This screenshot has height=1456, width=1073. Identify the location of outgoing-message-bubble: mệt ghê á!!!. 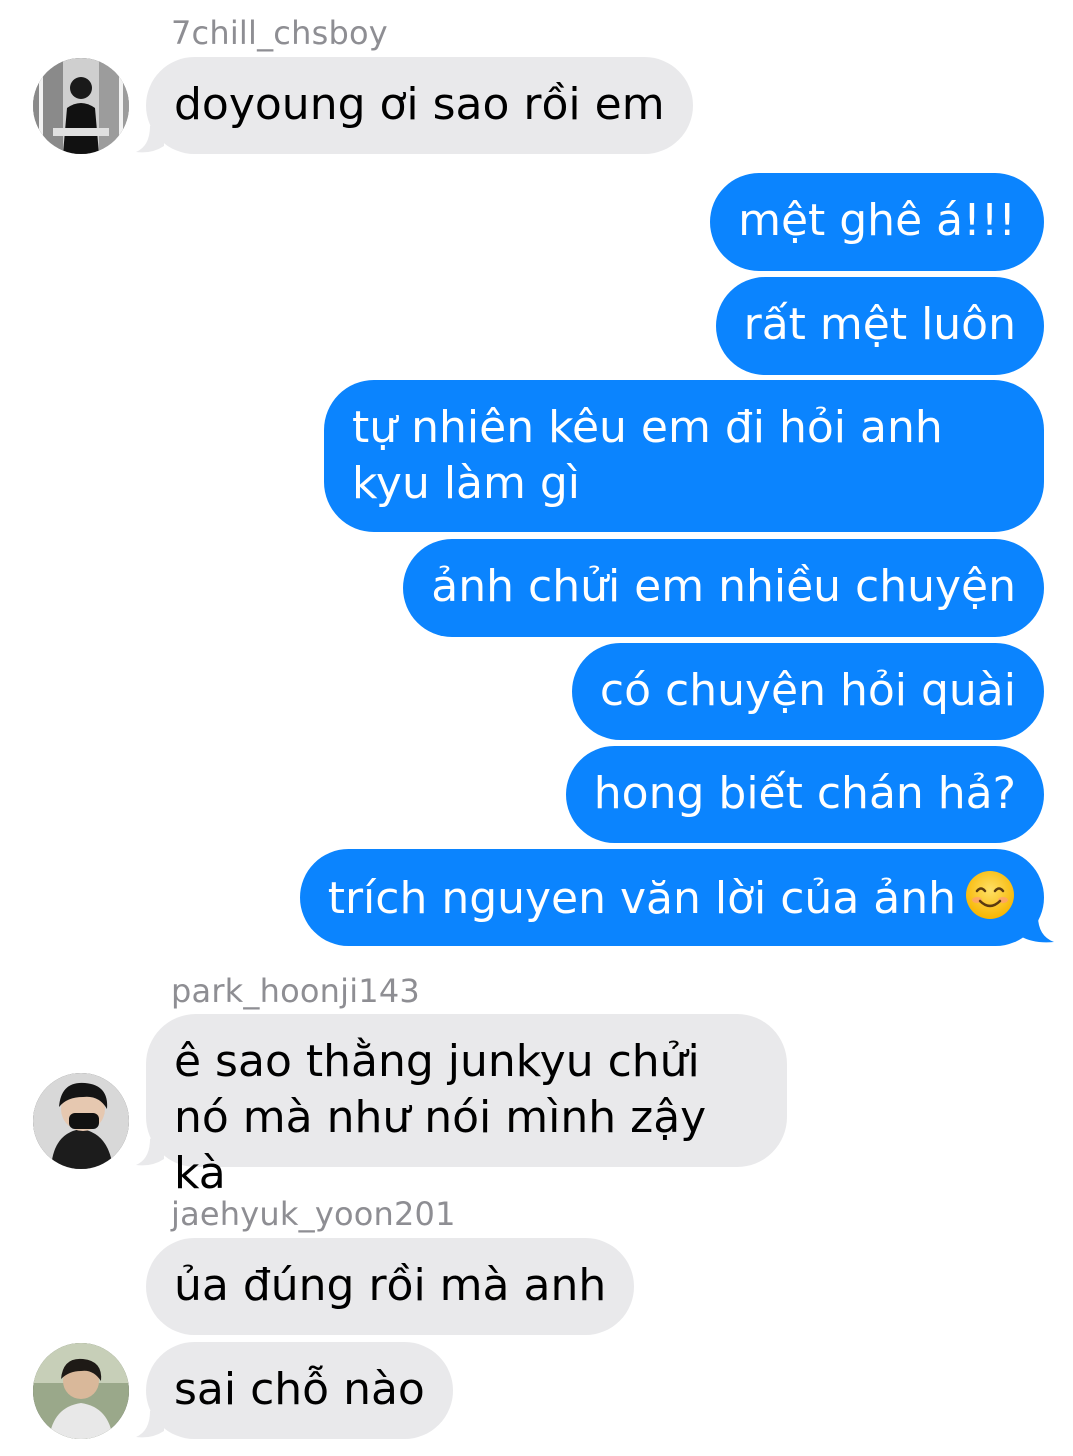
(877, 222).